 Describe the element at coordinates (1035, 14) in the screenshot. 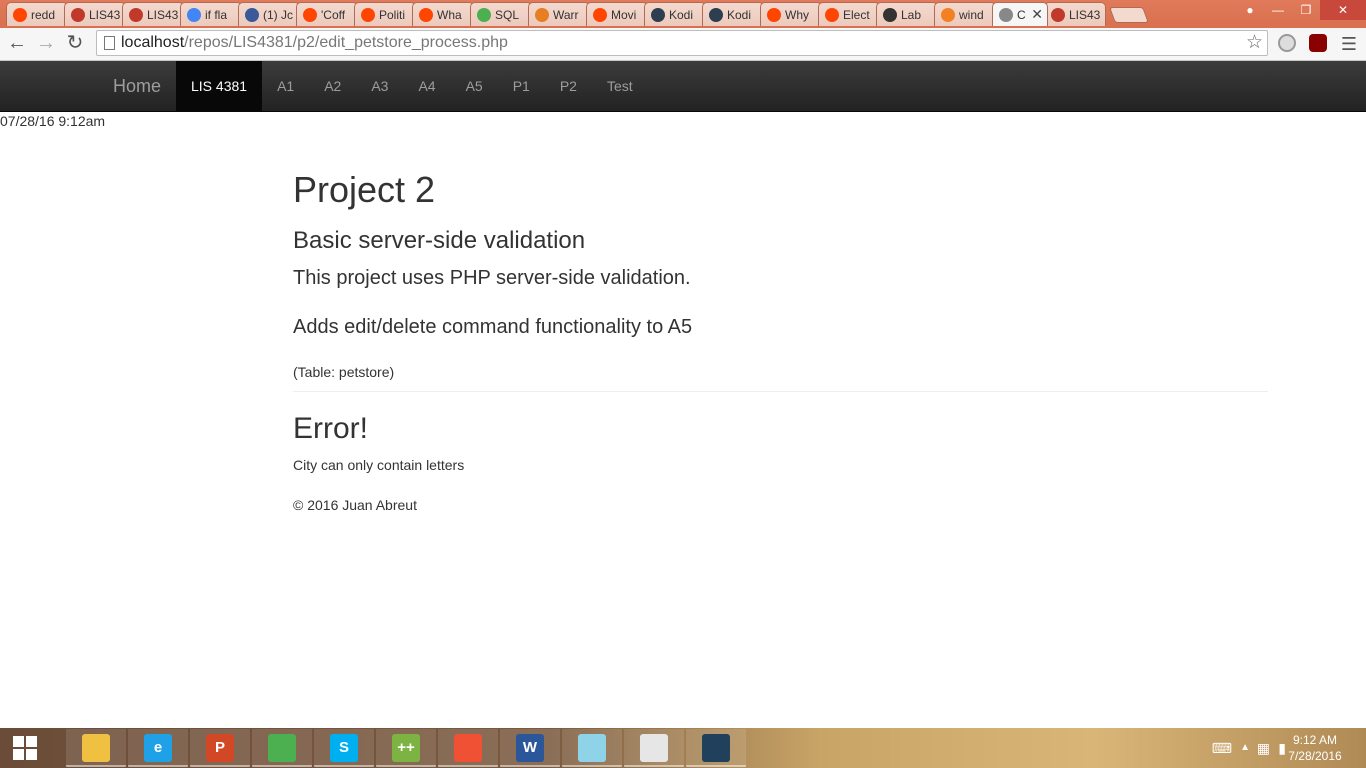

I see `close-tab-icon: ✕` at that location.